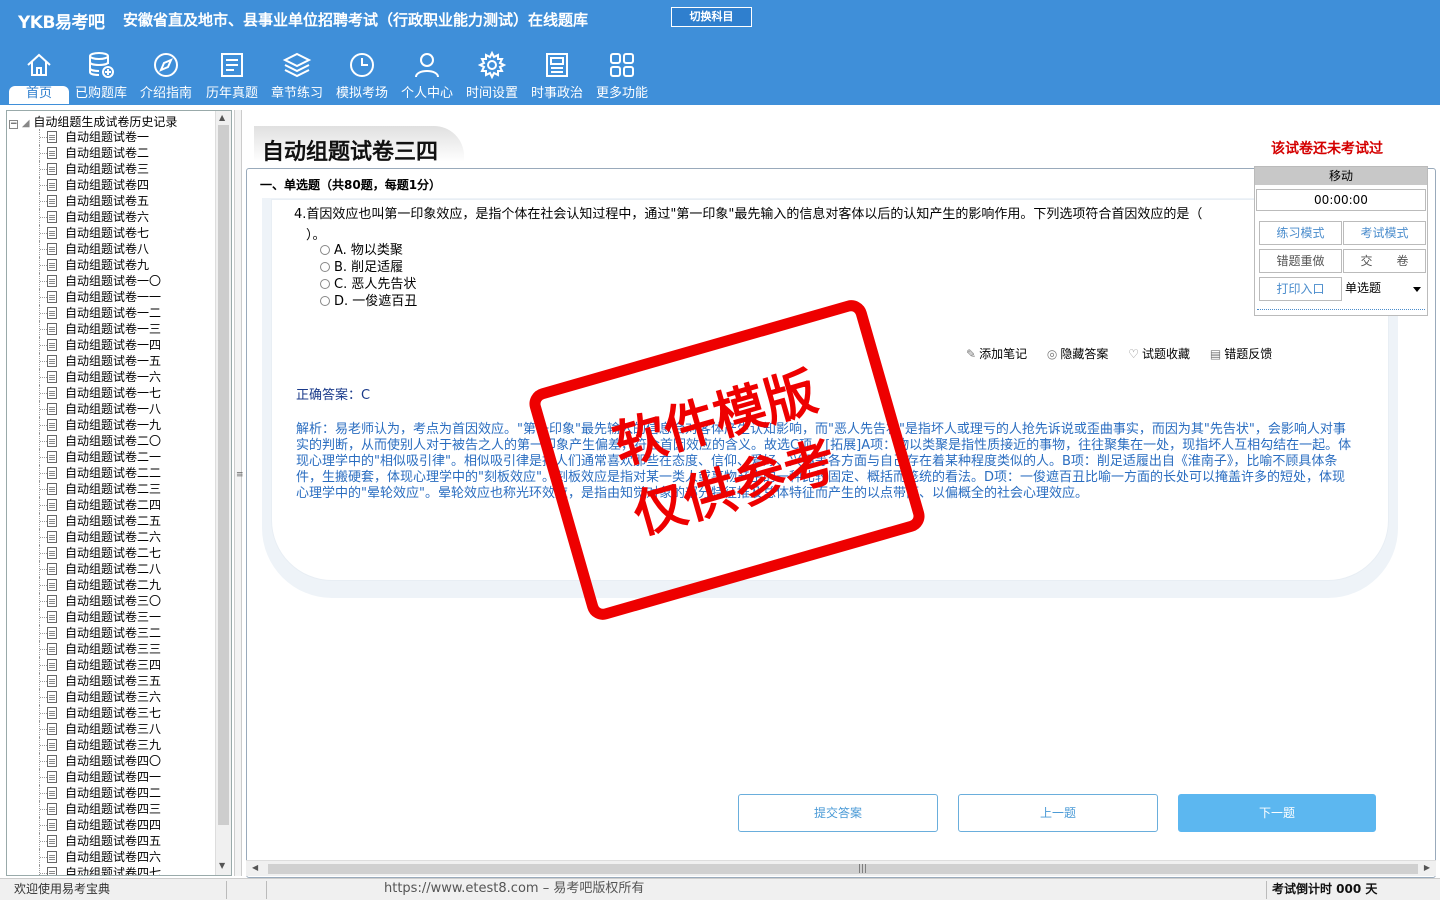 This screenshot has height=900, width=1440. Describe the element at coordinates (84, 137) in the screenshot. I see `tree-item: 自动组题试卷一` at that location.